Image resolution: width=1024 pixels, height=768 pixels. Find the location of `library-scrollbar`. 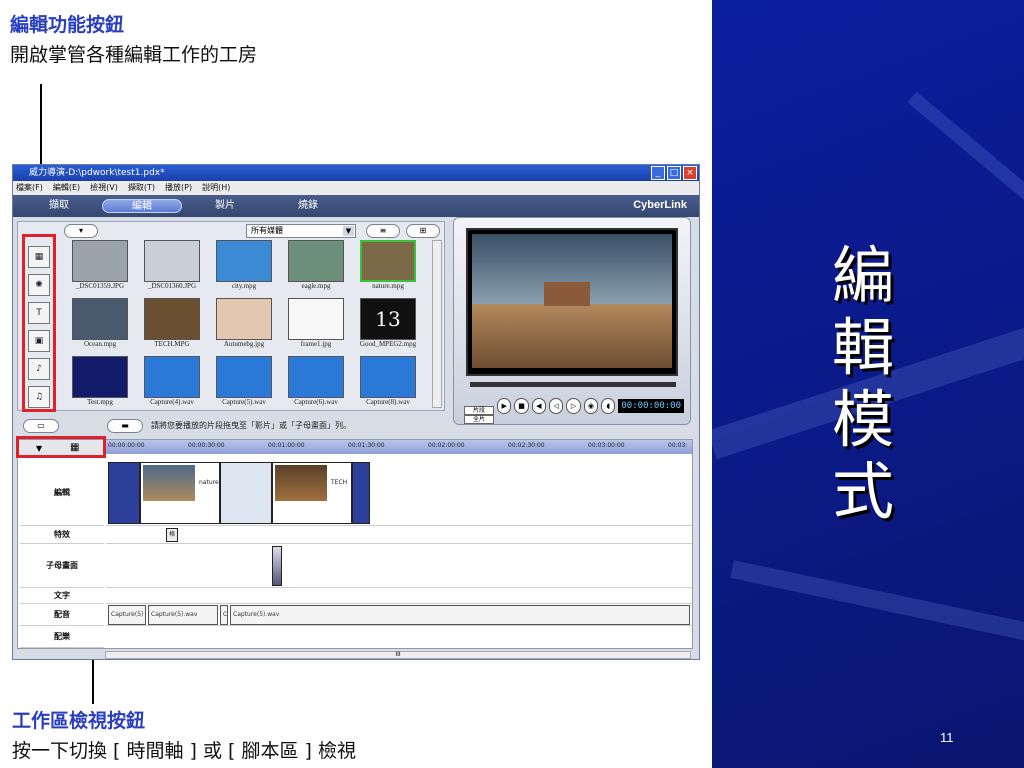

library-scrollbar is located at coordinates (437, 324).